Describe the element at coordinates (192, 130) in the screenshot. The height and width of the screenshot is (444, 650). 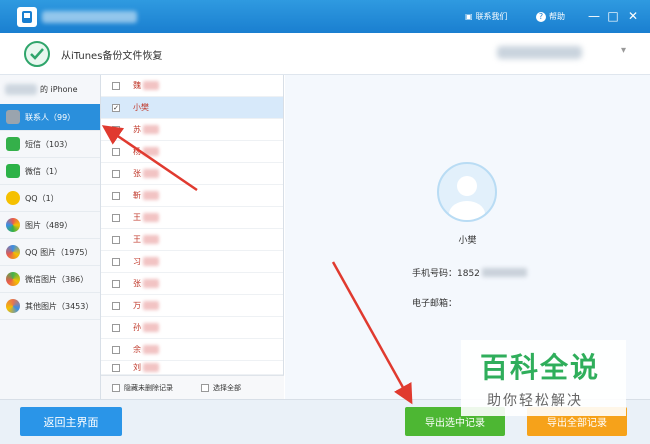
I see `list-item: 苏` at that location.